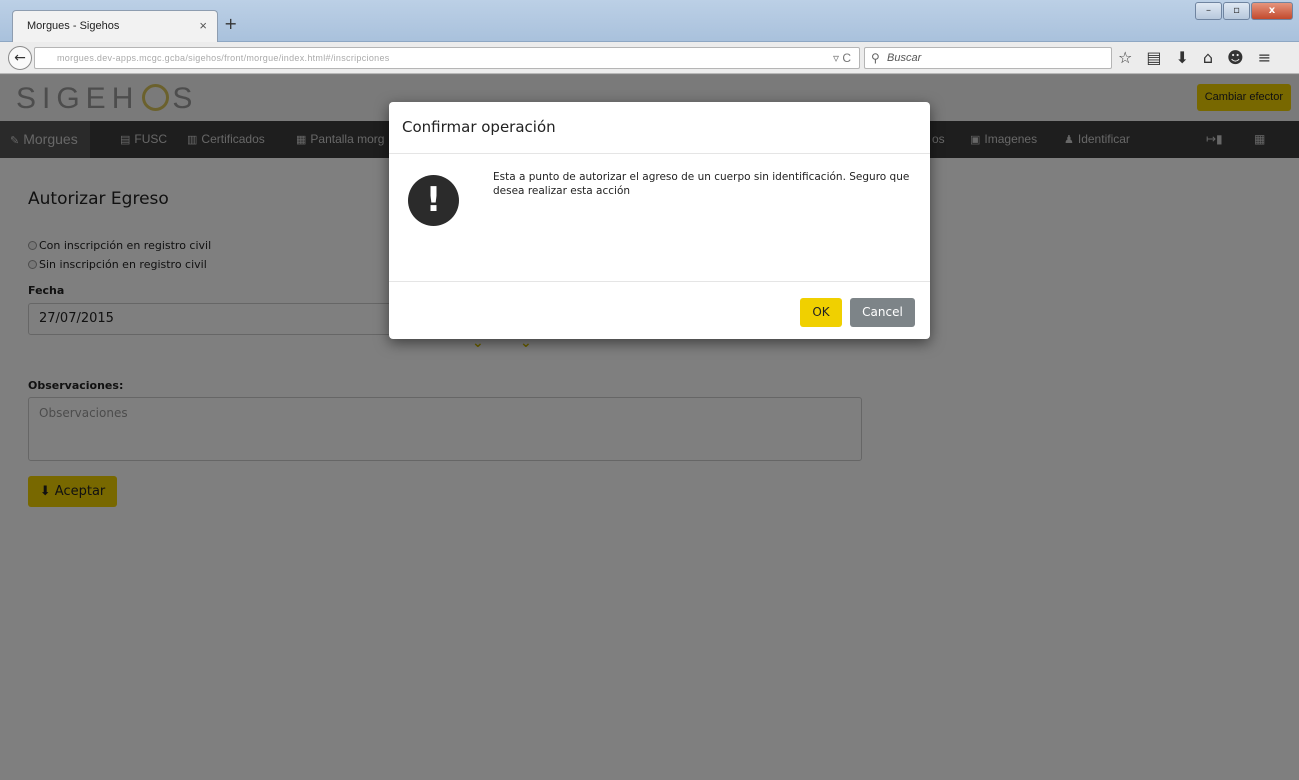  What do you see at coordinates (479, 127) in the screenshot?
I see `dialog-title: Confirmar operación` at bounding box center [479, 127].